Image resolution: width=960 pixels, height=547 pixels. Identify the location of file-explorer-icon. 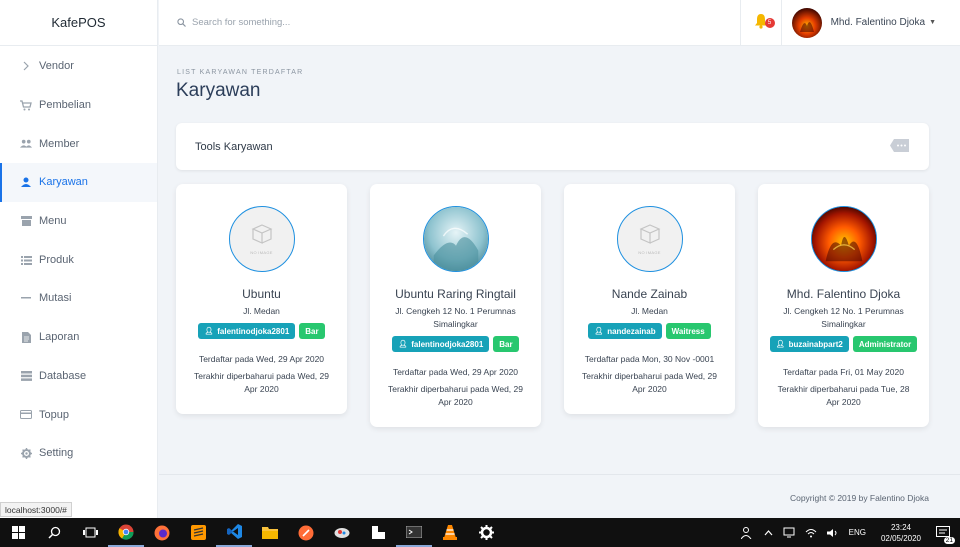
(270, 532).